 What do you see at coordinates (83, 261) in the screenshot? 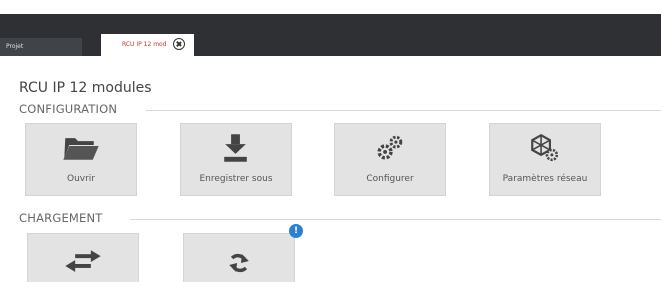
I see `transfer-arrows-icon` at bounding box center [83, 261].